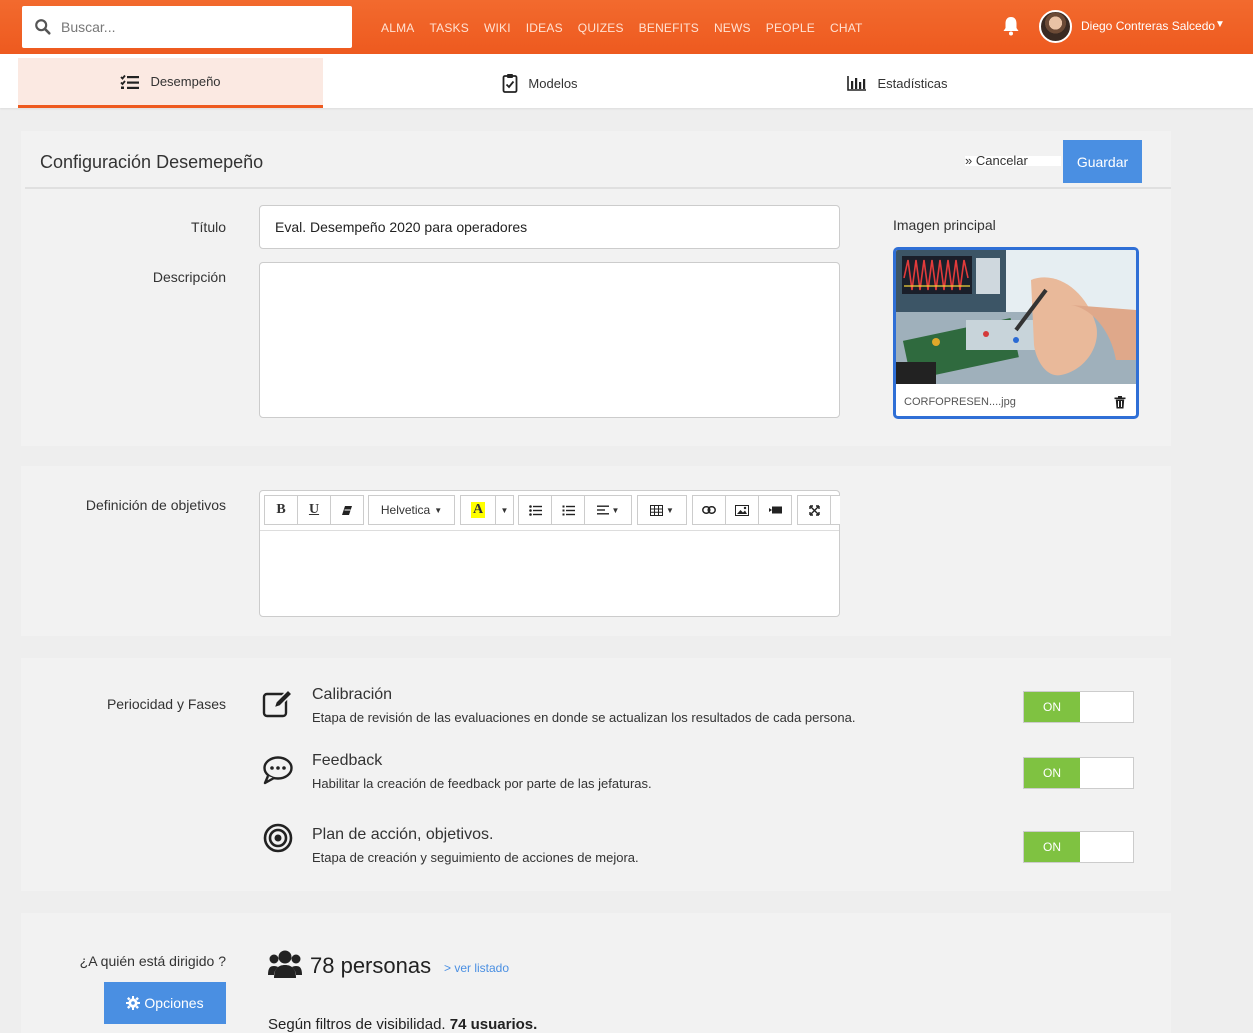 This screenshot has width=1253, height=1033. Describe the element at coordinates (1011, 26) in the screenshot. I see `bell-icon` at that location.